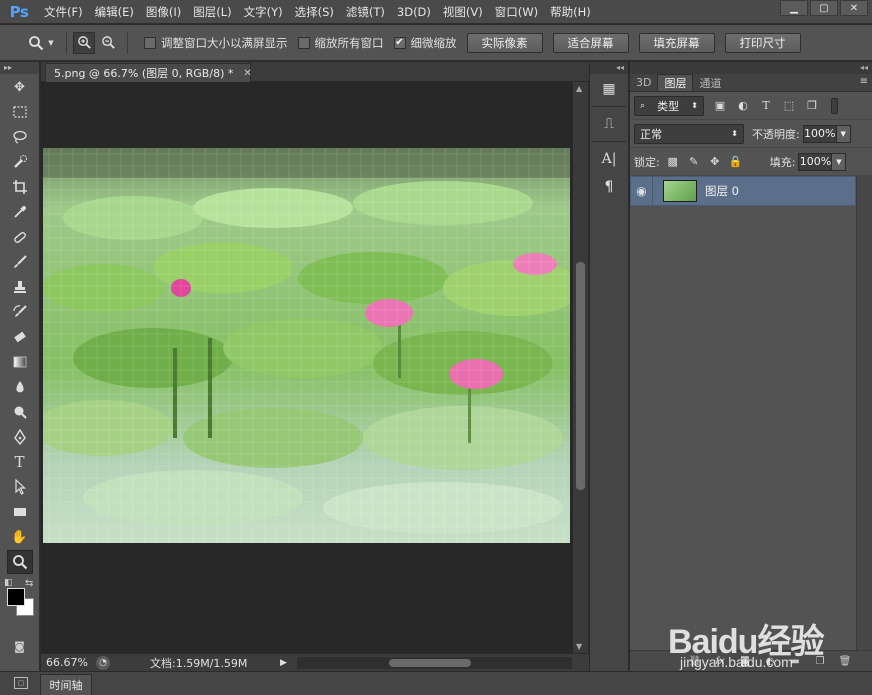 The image size is (872, 695). What do you see at coordinates (695, 661) in the screenshot?
I see `link-icon: ⛓` at bounding box center [695, 661].